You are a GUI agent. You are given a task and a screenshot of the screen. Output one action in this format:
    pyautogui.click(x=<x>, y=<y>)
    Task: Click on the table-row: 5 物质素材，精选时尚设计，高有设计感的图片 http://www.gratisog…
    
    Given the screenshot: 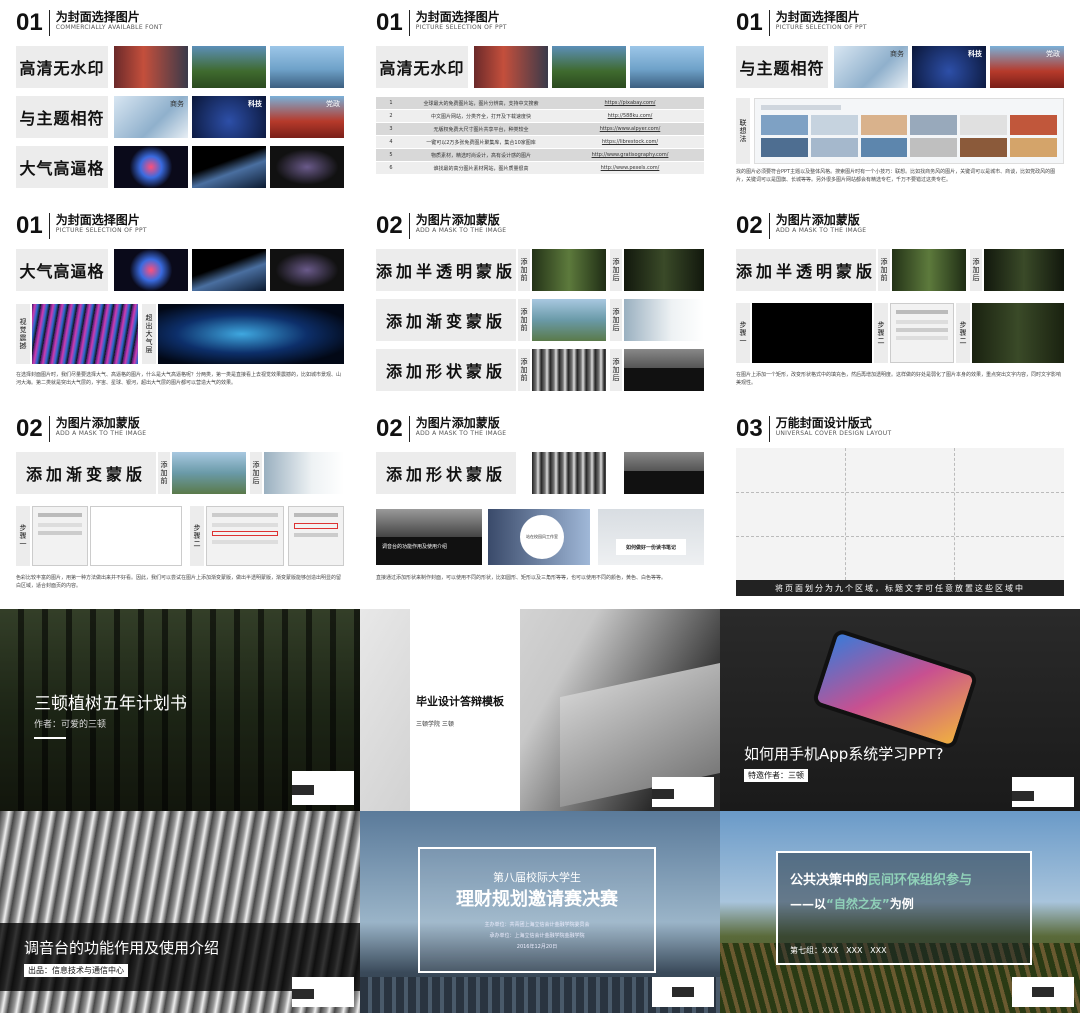 What is the action you would take?
    pyautogui.click(x=540, y=155)
    